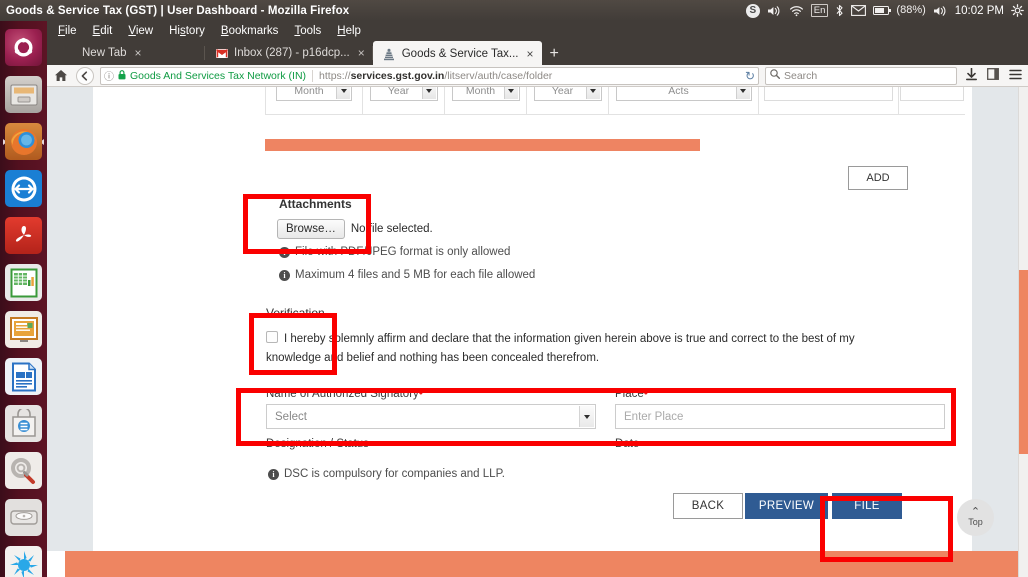 The width and height of the screenshot is (1028, 577). I want to click on launcher-item-libreoffice-writer, so click(23, 376).